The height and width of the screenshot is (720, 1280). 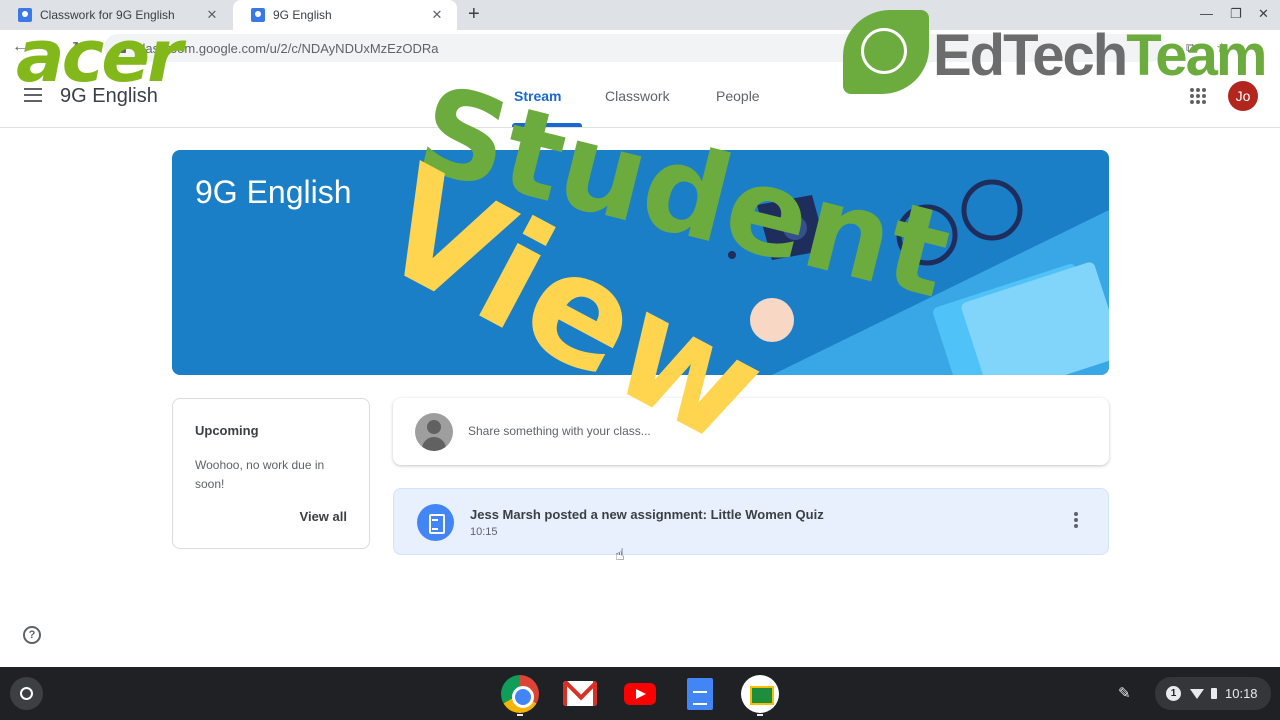 I want to click on edtechteam-wordmark: EdTechTeam, so click(x=1100, y=55).